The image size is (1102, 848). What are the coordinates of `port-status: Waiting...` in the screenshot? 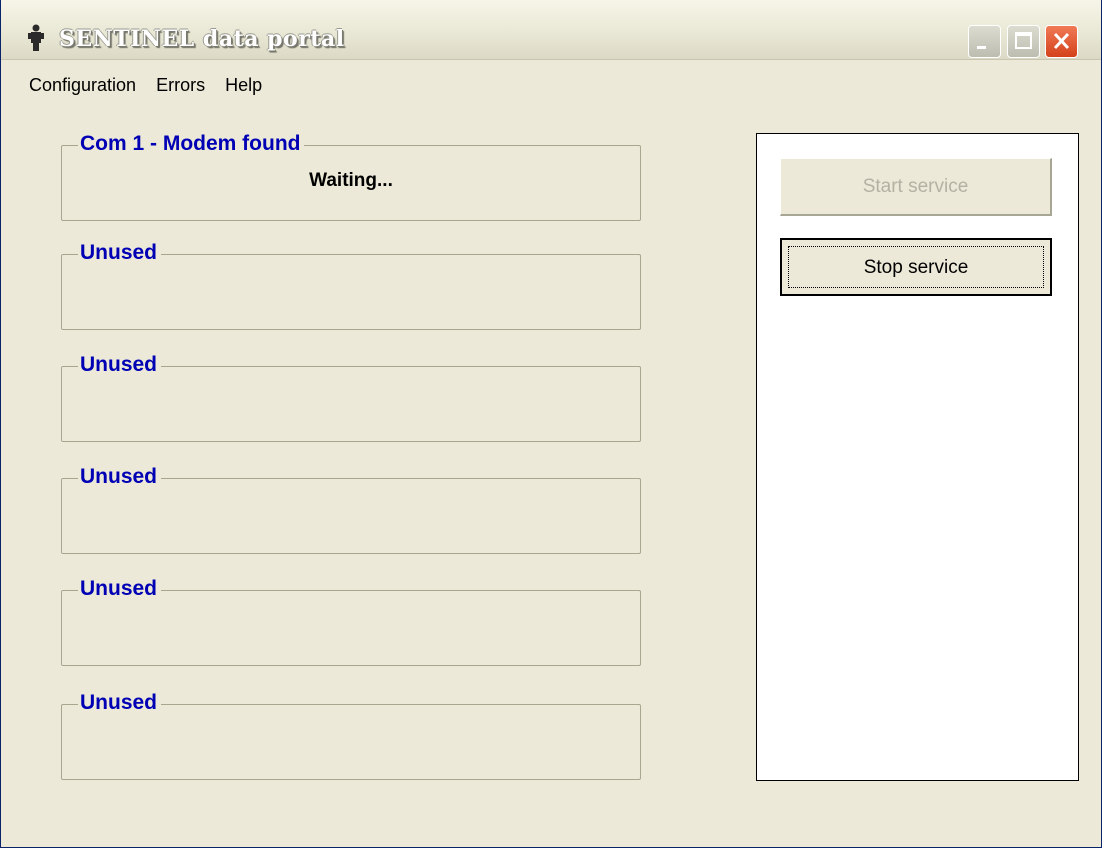 It's located at (351, 180).